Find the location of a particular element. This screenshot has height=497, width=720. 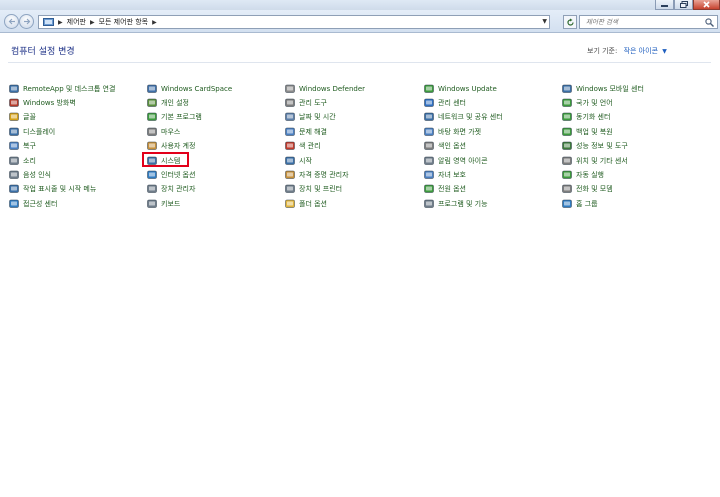

control-panel-item: 국가 및 언어 is located at coordinates (587, 102).